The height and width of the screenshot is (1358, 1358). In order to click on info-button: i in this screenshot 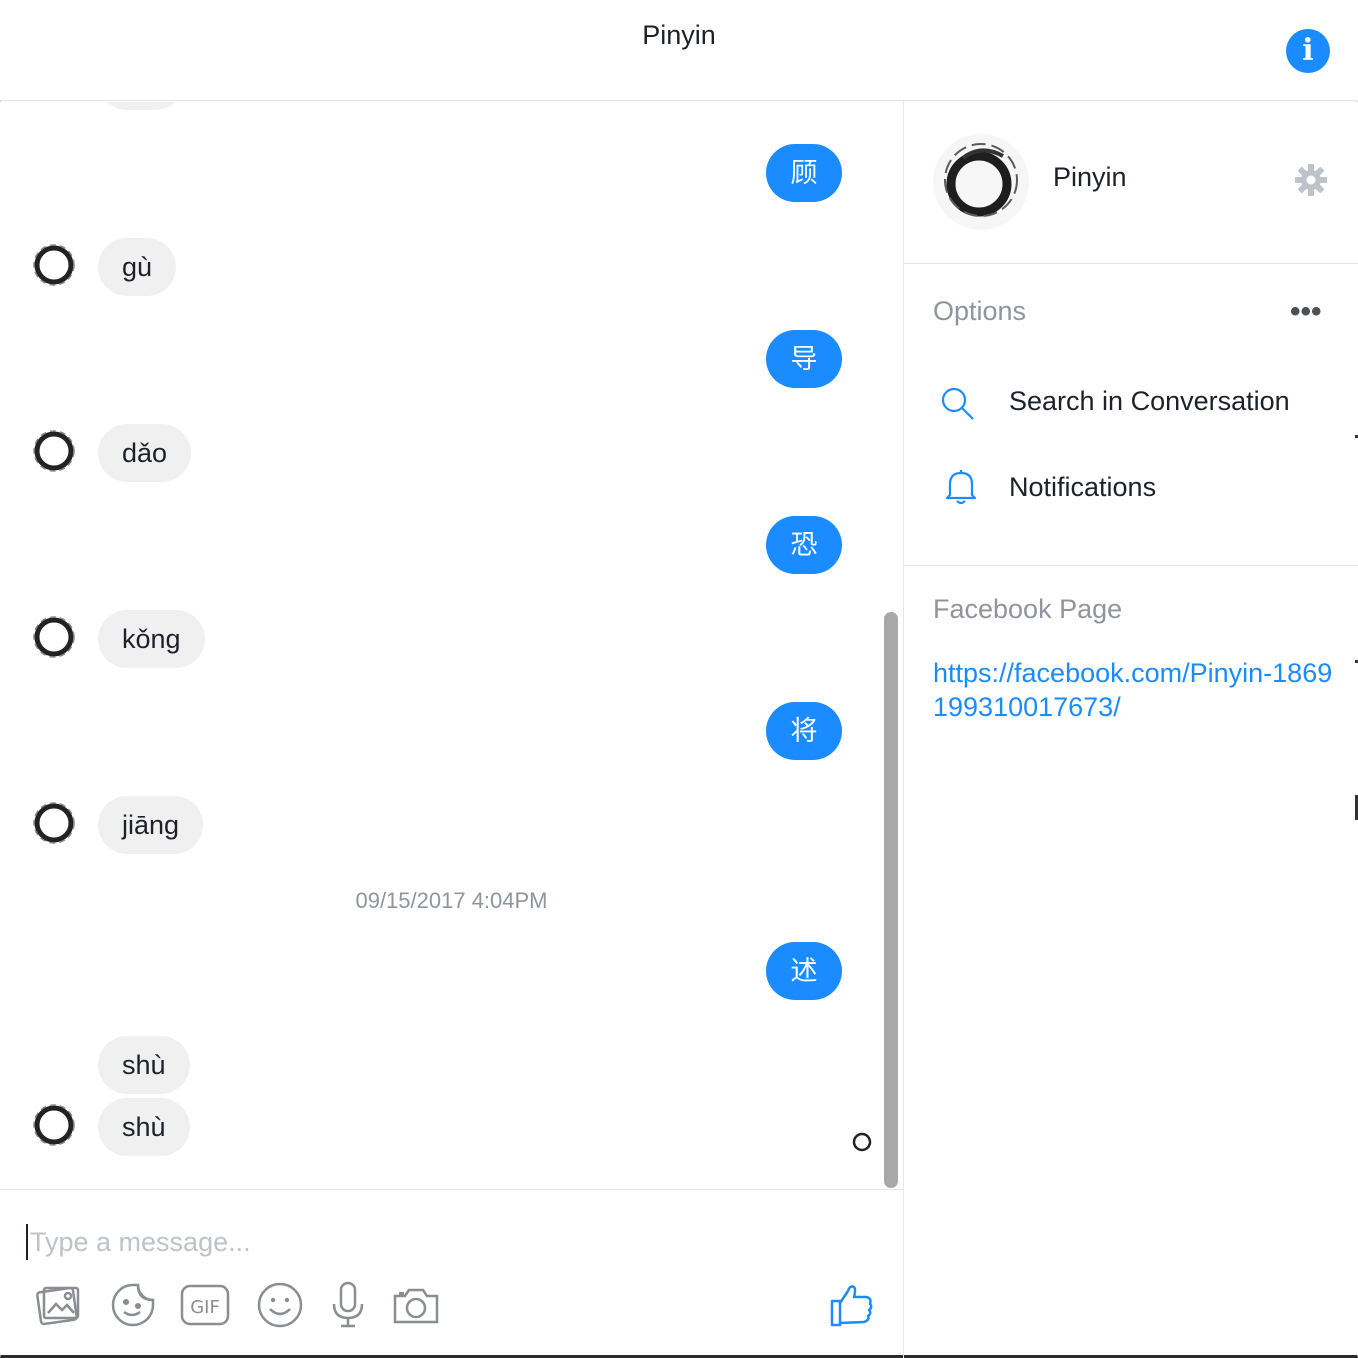, I will do `click(1308, 51)`.